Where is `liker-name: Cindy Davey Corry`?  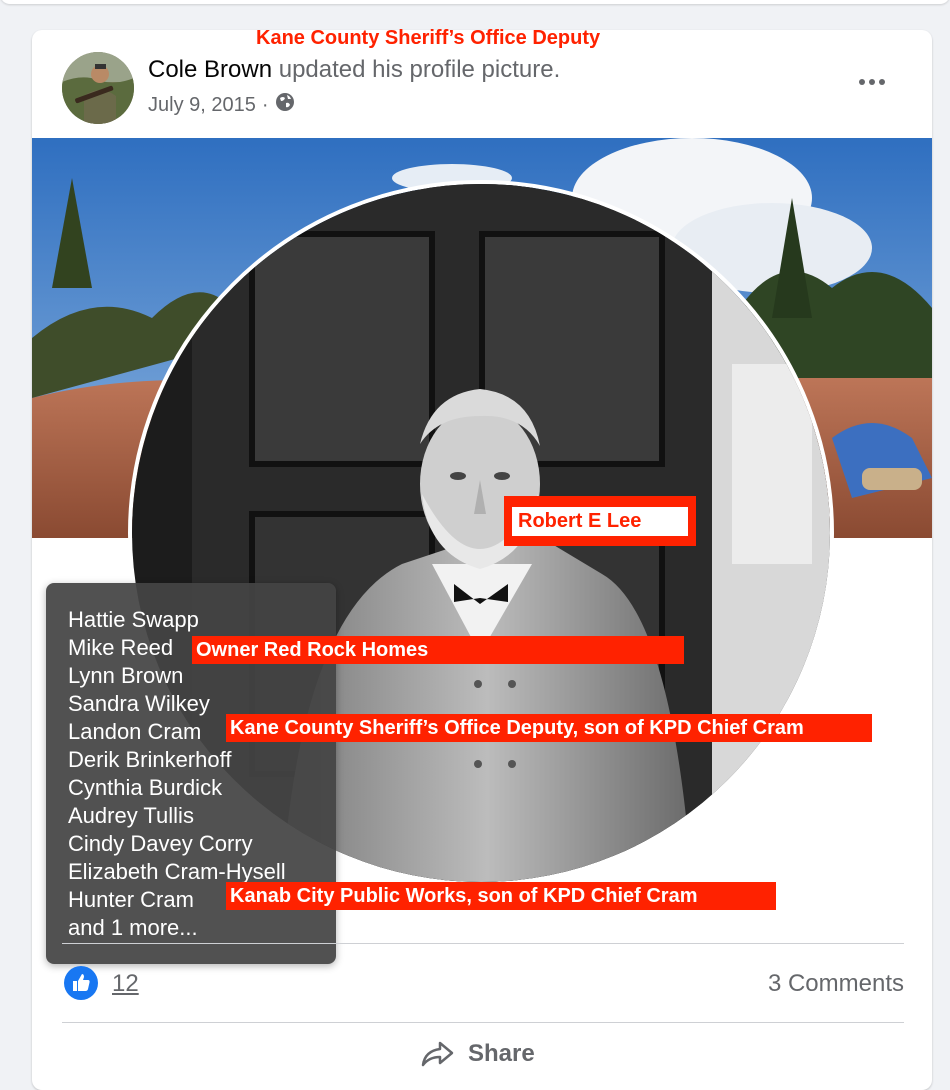 liker-name: Cindy Davey Corry is located at coordinates (160, 843).